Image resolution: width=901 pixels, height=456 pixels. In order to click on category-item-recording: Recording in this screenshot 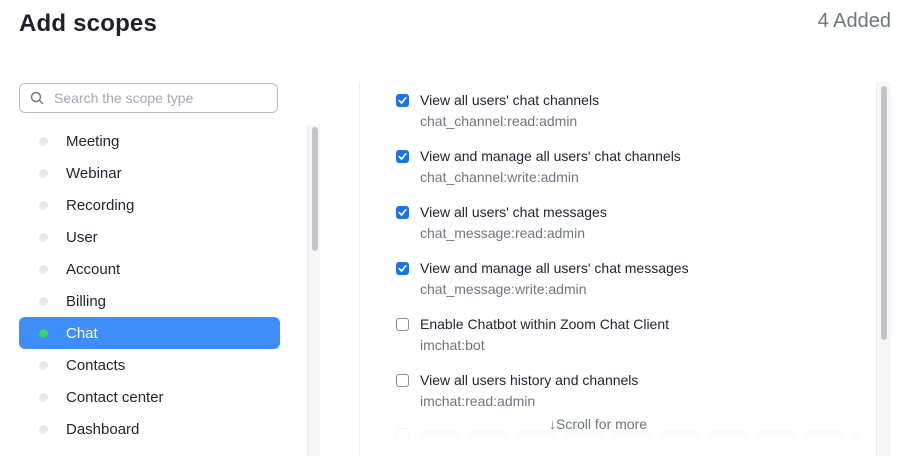, I will do `click(149, 205)`.